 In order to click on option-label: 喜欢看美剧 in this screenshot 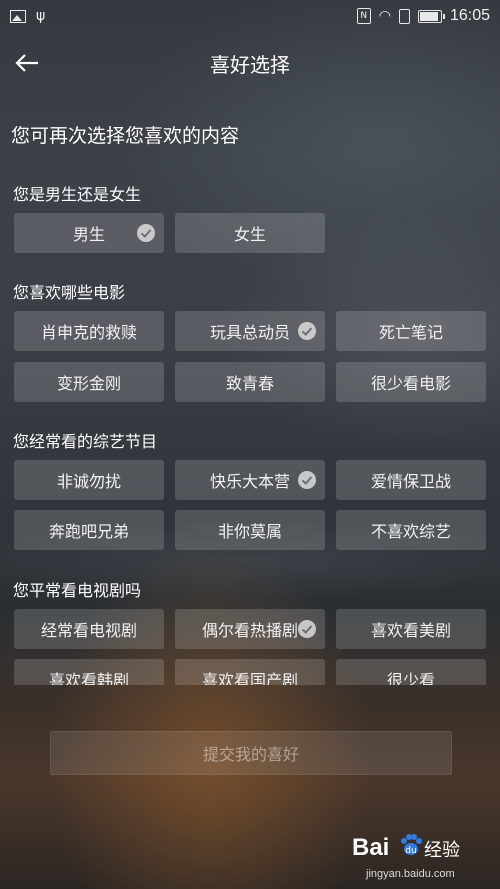, I will do `click(410, 630)`.